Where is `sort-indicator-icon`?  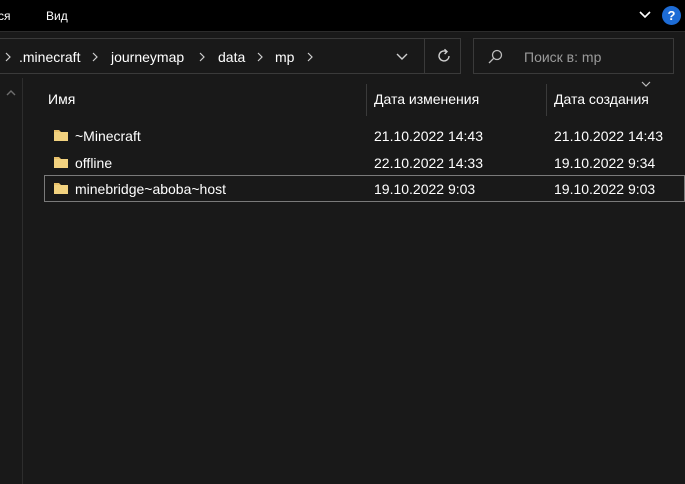 sort-indicator-icon is located at coordinates (646, 84).